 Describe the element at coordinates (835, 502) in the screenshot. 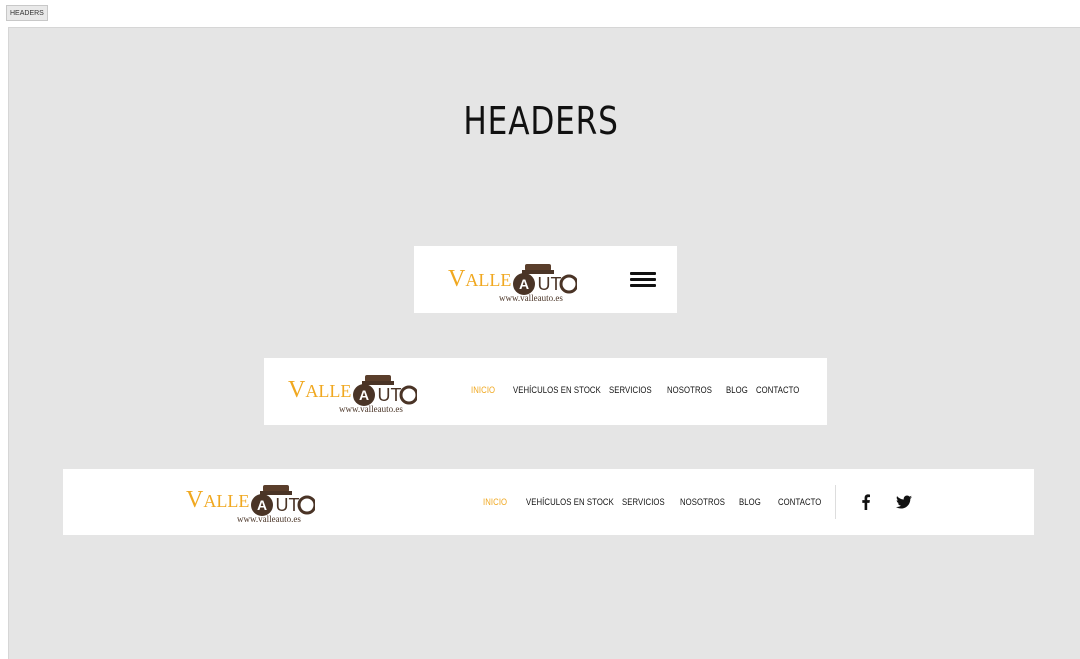

I see `nav-divider` at that location.